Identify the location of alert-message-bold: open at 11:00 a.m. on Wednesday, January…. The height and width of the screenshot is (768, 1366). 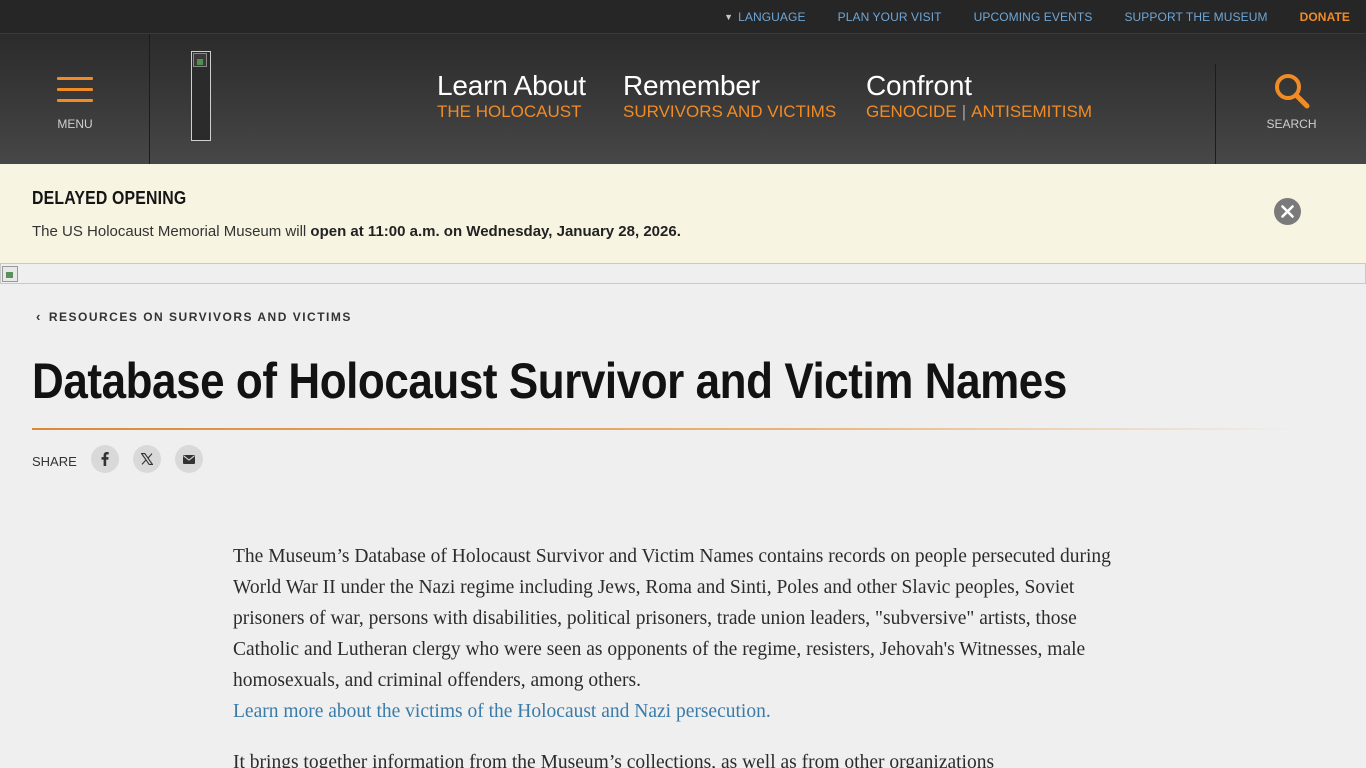
(495, 231).